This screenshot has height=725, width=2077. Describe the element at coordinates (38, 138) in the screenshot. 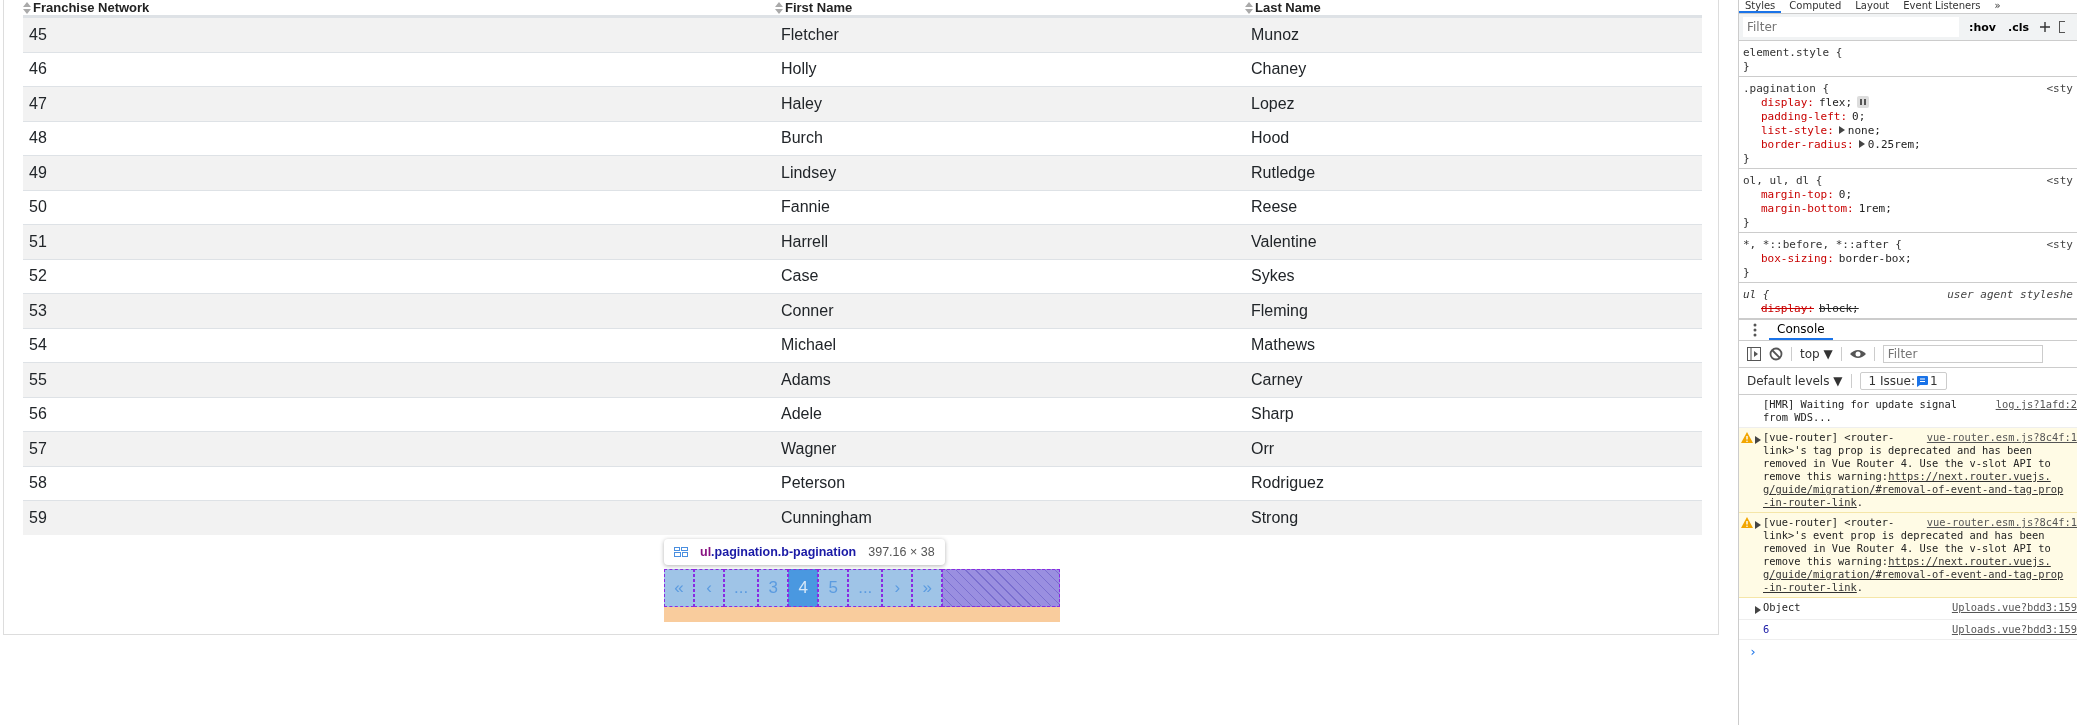

I see `table-cell: 48` at that location.